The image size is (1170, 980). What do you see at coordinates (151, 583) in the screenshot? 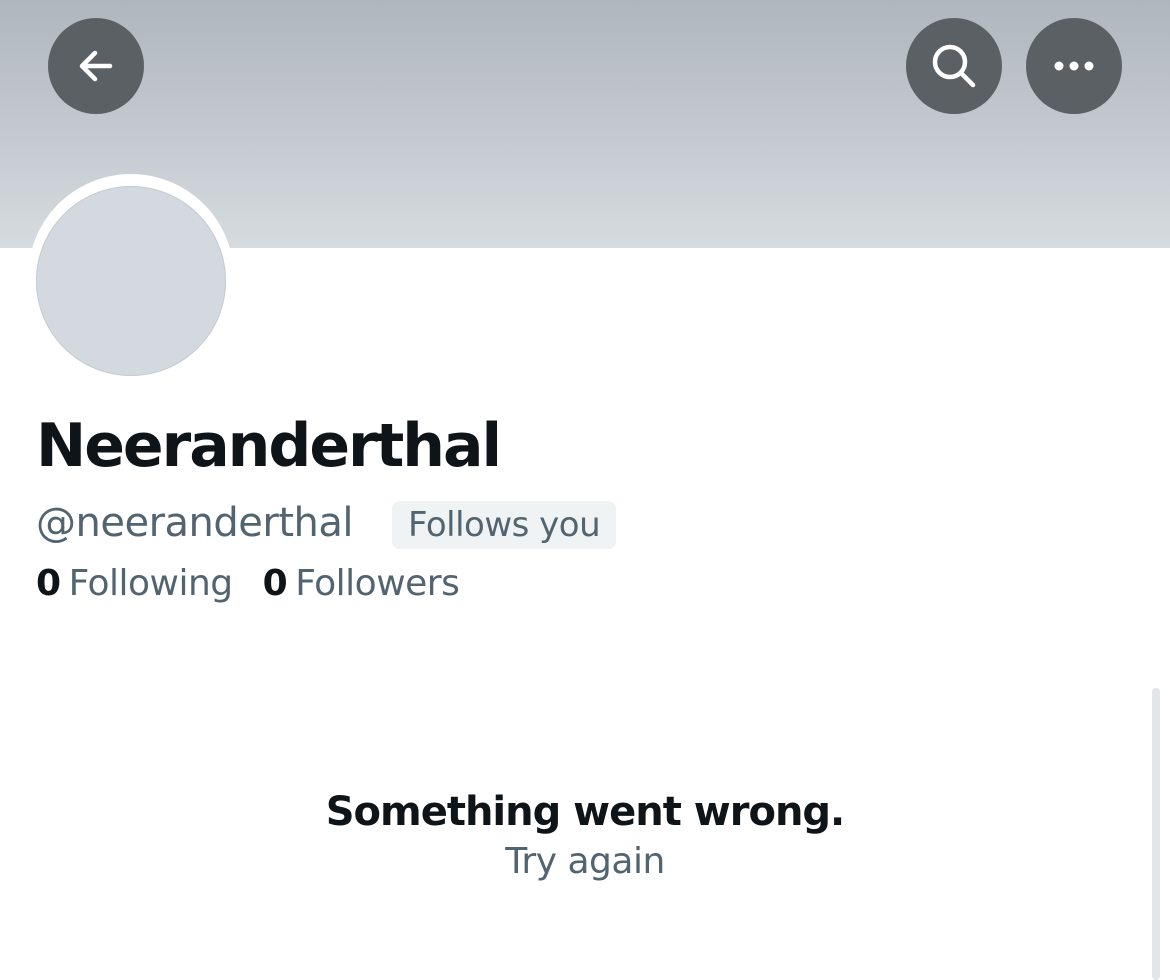
I see `following-label: Following` at bounding box center [151, 583].